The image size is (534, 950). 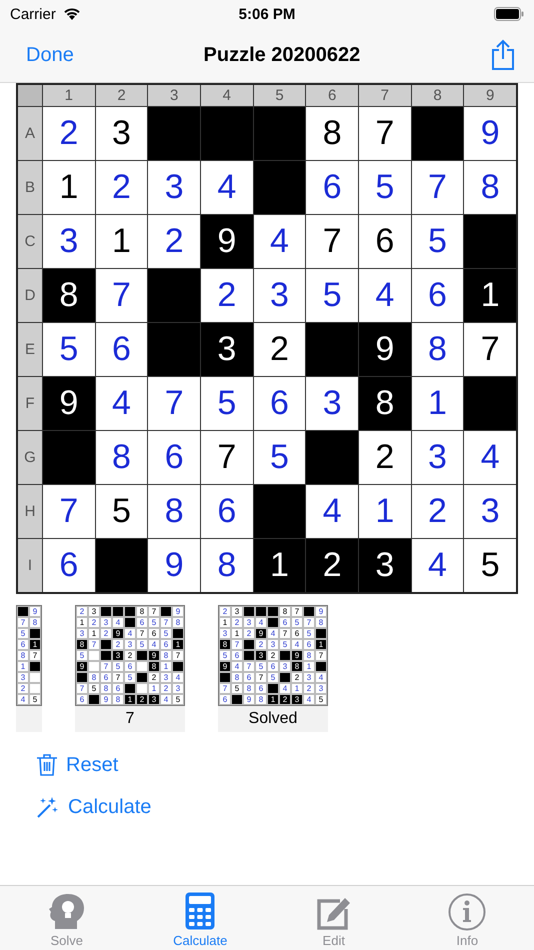 What do you see at coordinates (503, 55) in the screenshot?
I see `share-icon` at bounding box center [503, 55].